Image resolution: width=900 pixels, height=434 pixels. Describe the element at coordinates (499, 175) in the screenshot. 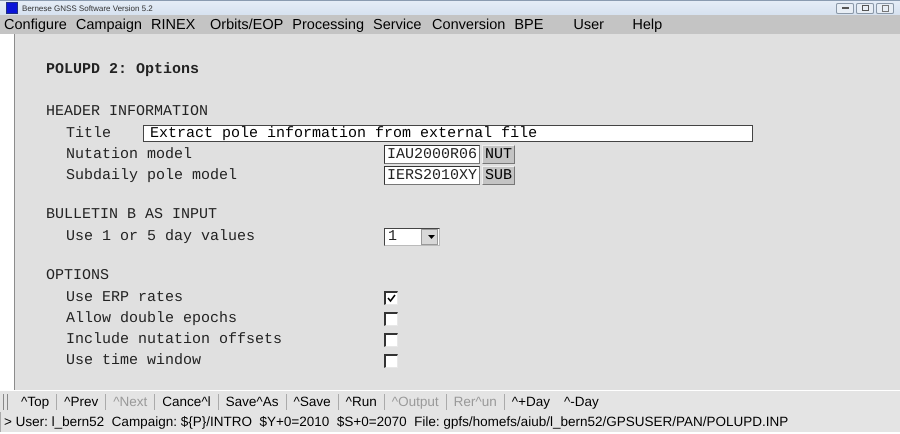

I see `select-button: SUB` at that location.